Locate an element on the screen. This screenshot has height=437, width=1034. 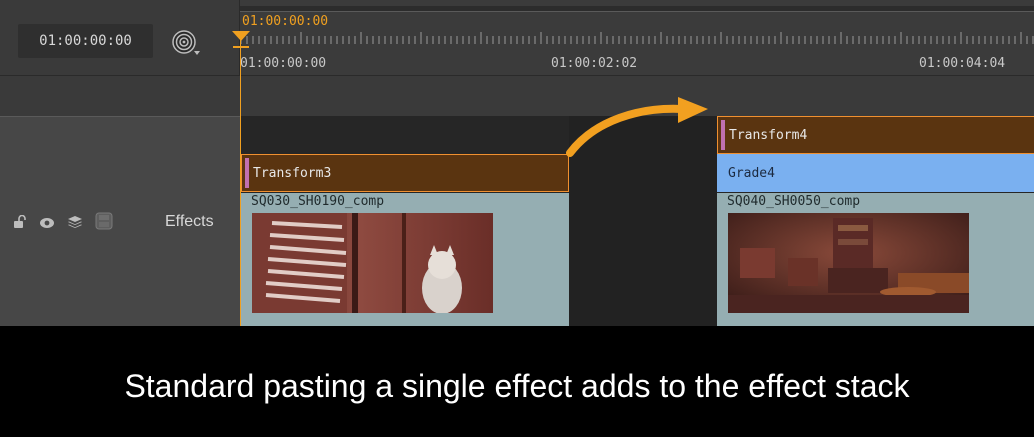
current-timecode-field: 01:00:00:00 is located at coordinates (85, 41).